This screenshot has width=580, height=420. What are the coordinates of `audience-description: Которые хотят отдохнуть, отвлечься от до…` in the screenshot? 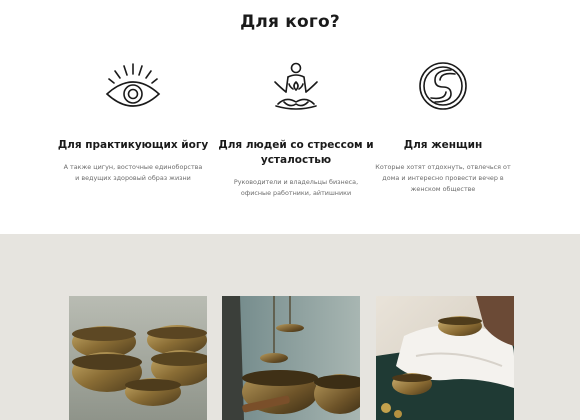 It's located at (443, 178).